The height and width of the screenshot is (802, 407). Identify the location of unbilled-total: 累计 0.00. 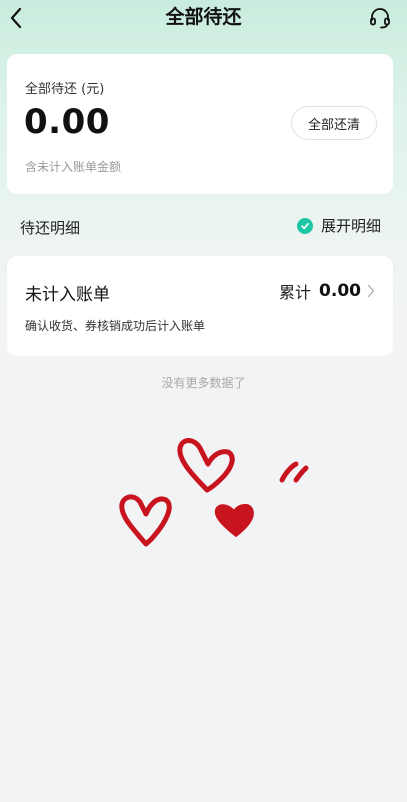
(327, 291).